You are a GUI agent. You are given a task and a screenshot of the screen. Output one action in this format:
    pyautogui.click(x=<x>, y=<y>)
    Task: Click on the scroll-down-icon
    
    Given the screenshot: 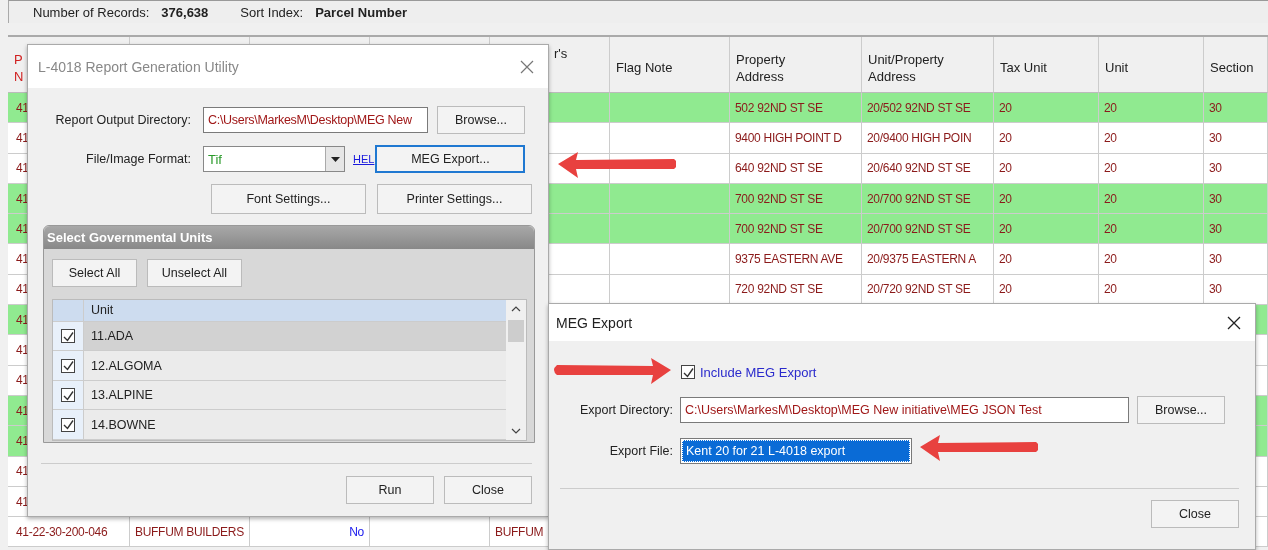 What is the action you would take?
    pyautogui.click(x=516, y=431)
    